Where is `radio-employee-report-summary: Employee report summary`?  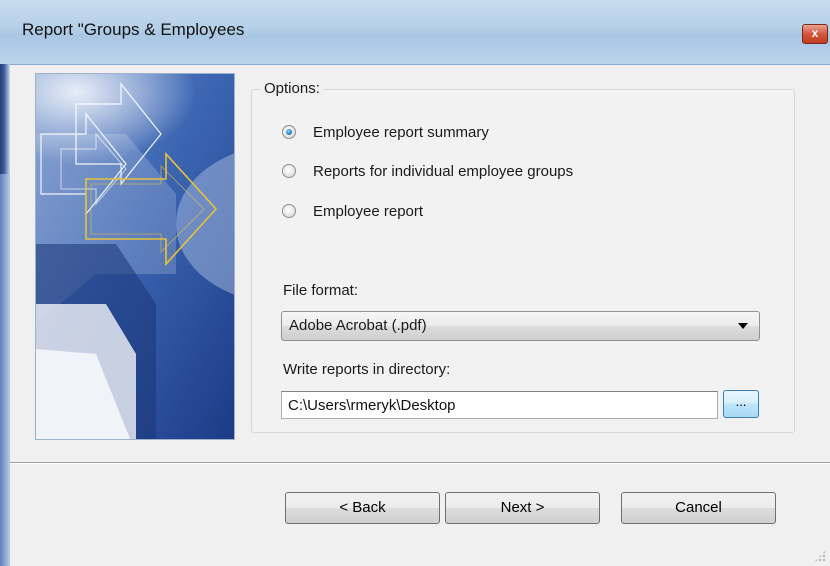
radio-employee-report-summary: Employee report summary is located at coordinates (385, 132).